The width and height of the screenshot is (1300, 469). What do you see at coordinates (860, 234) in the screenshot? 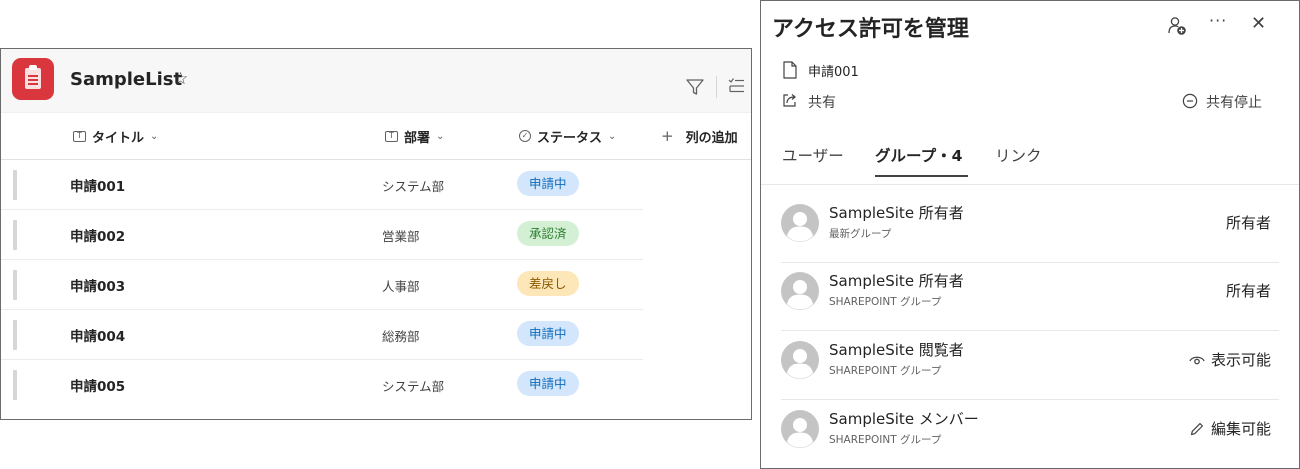
I see `member-type: 最新グループ` at bounding box center [860, 234].